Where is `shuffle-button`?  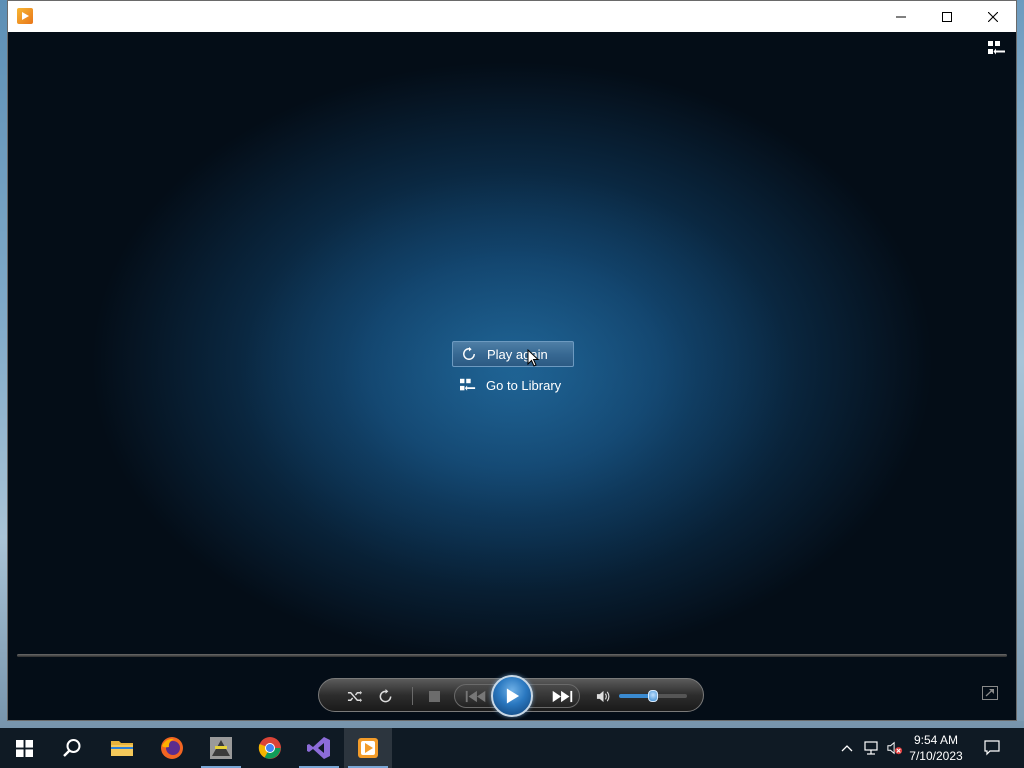 shuffle-button is located at coordinates (354, 696).